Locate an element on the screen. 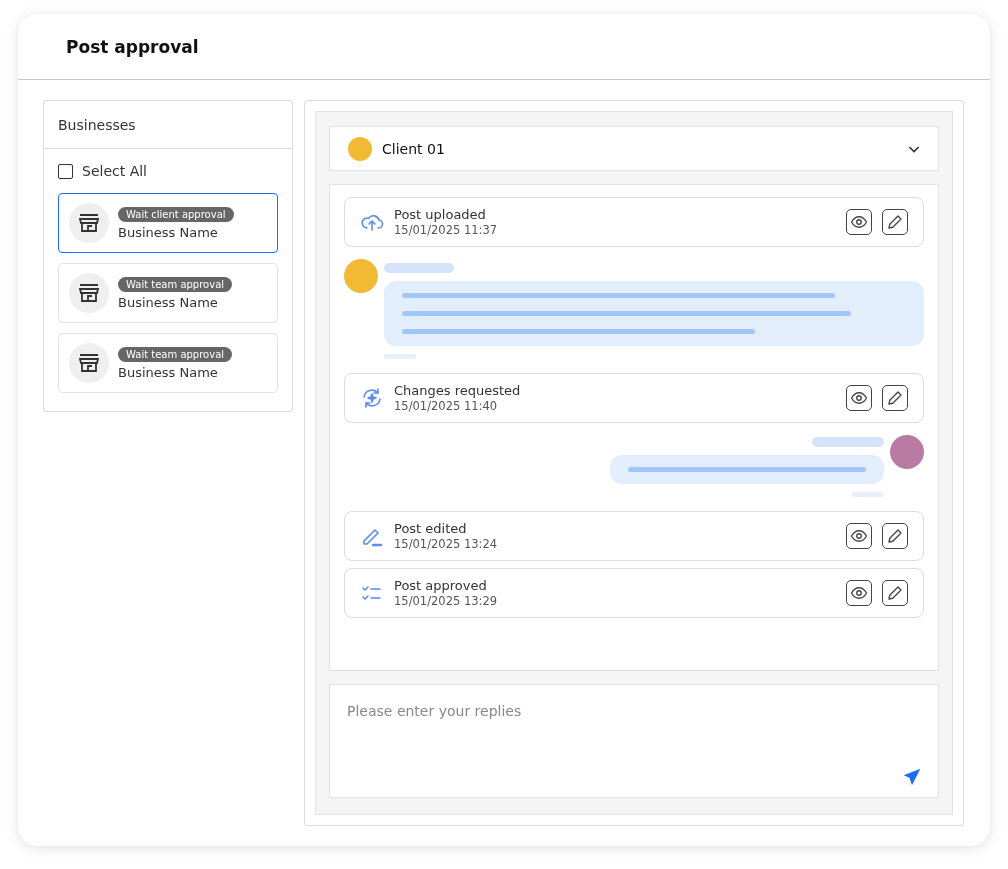 The height and width of the screenshot is (869, 1008). business-item: Wait client approval Business Name is located at coordinates (168, 223).